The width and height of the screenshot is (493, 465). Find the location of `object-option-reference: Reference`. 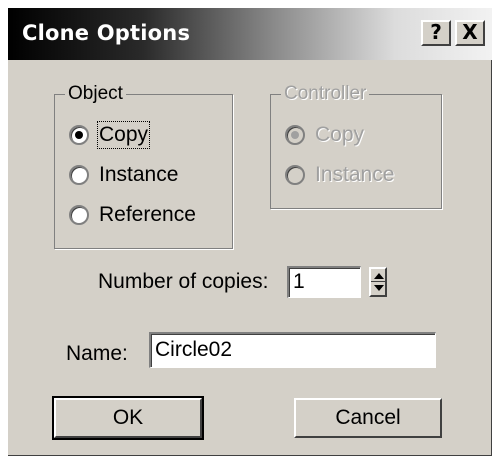

object-option-reference: Reference is located at coordinates (132, 215).